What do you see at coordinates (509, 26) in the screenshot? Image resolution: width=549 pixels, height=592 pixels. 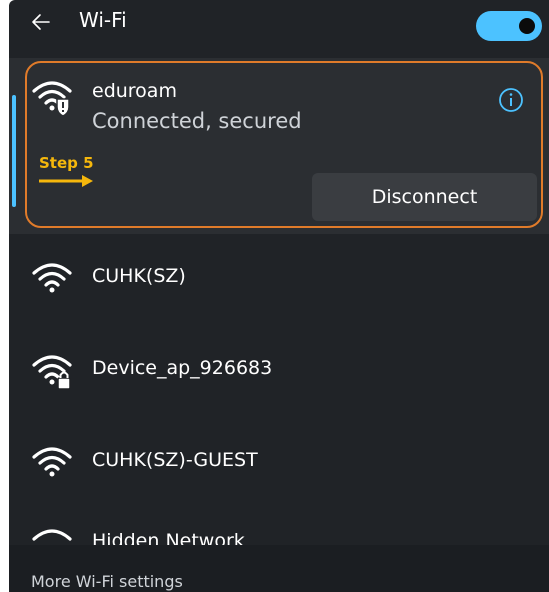 I see `wifi-toggle` at bounding box center [509, 26].